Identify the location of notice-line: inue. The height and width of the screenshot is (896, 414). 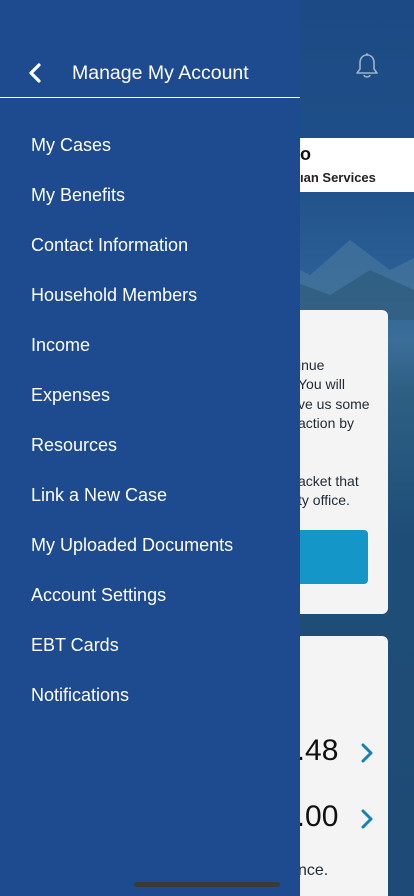
(311, 365).